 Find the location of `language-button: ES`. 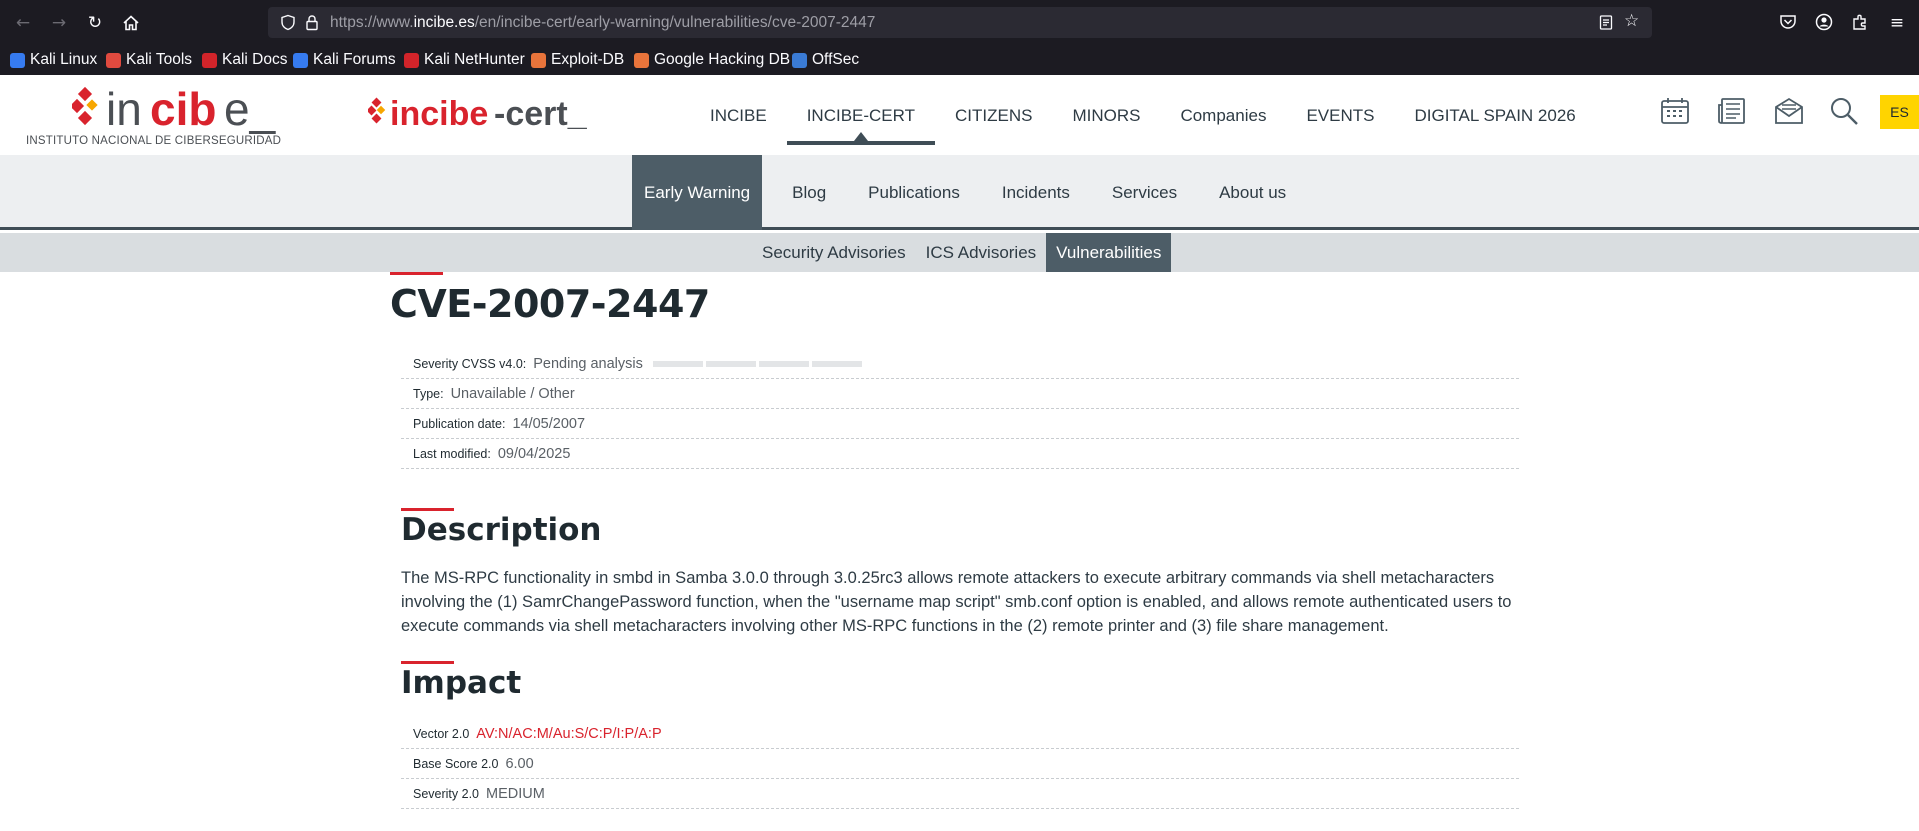

language-button: ES is located at coordinates (1899, 112).